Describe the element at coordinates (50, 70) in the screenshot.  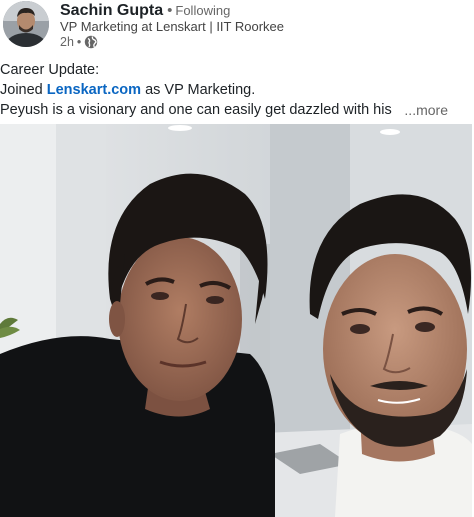
I see `post-text-line: Career Update:` at that location.